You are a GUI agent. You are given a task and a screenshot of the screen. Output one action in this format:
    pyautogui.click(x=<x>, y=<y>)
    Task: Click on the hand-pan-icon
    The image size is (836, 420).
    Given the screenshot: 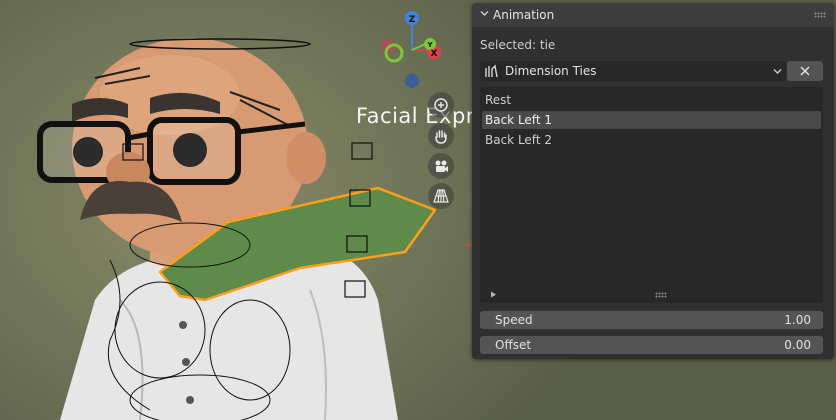 What is the action you would take?
    pyautogui.click(x=441, y=136)
    